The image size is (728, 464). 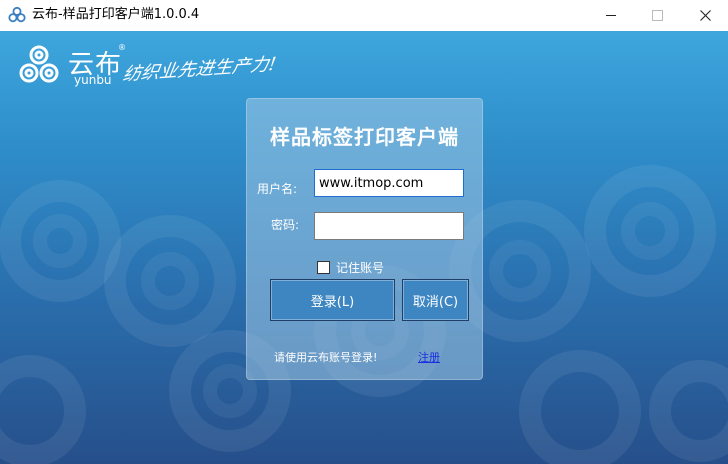 I want to click on title-bar: 云布-样品打印客户端1.0.0.4, so click(x=364, y=15).